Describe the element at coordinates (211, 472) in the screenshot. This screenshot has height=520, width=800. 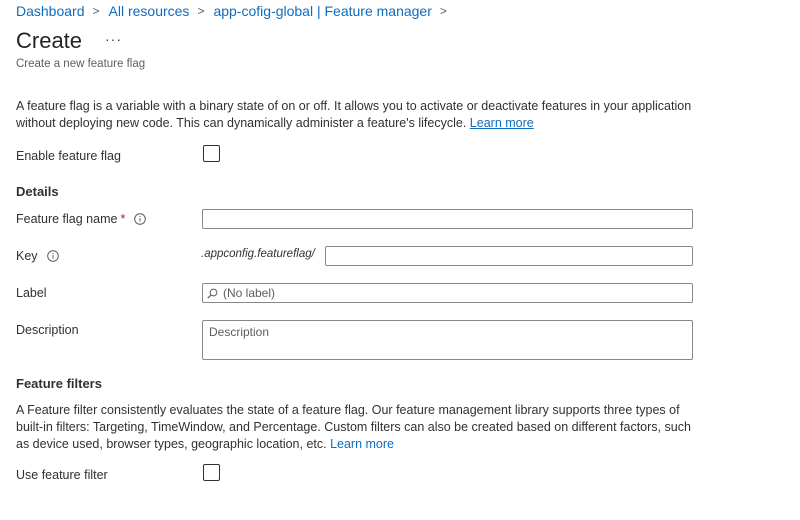
I see `use-feature-filter-checkbox` at that location.